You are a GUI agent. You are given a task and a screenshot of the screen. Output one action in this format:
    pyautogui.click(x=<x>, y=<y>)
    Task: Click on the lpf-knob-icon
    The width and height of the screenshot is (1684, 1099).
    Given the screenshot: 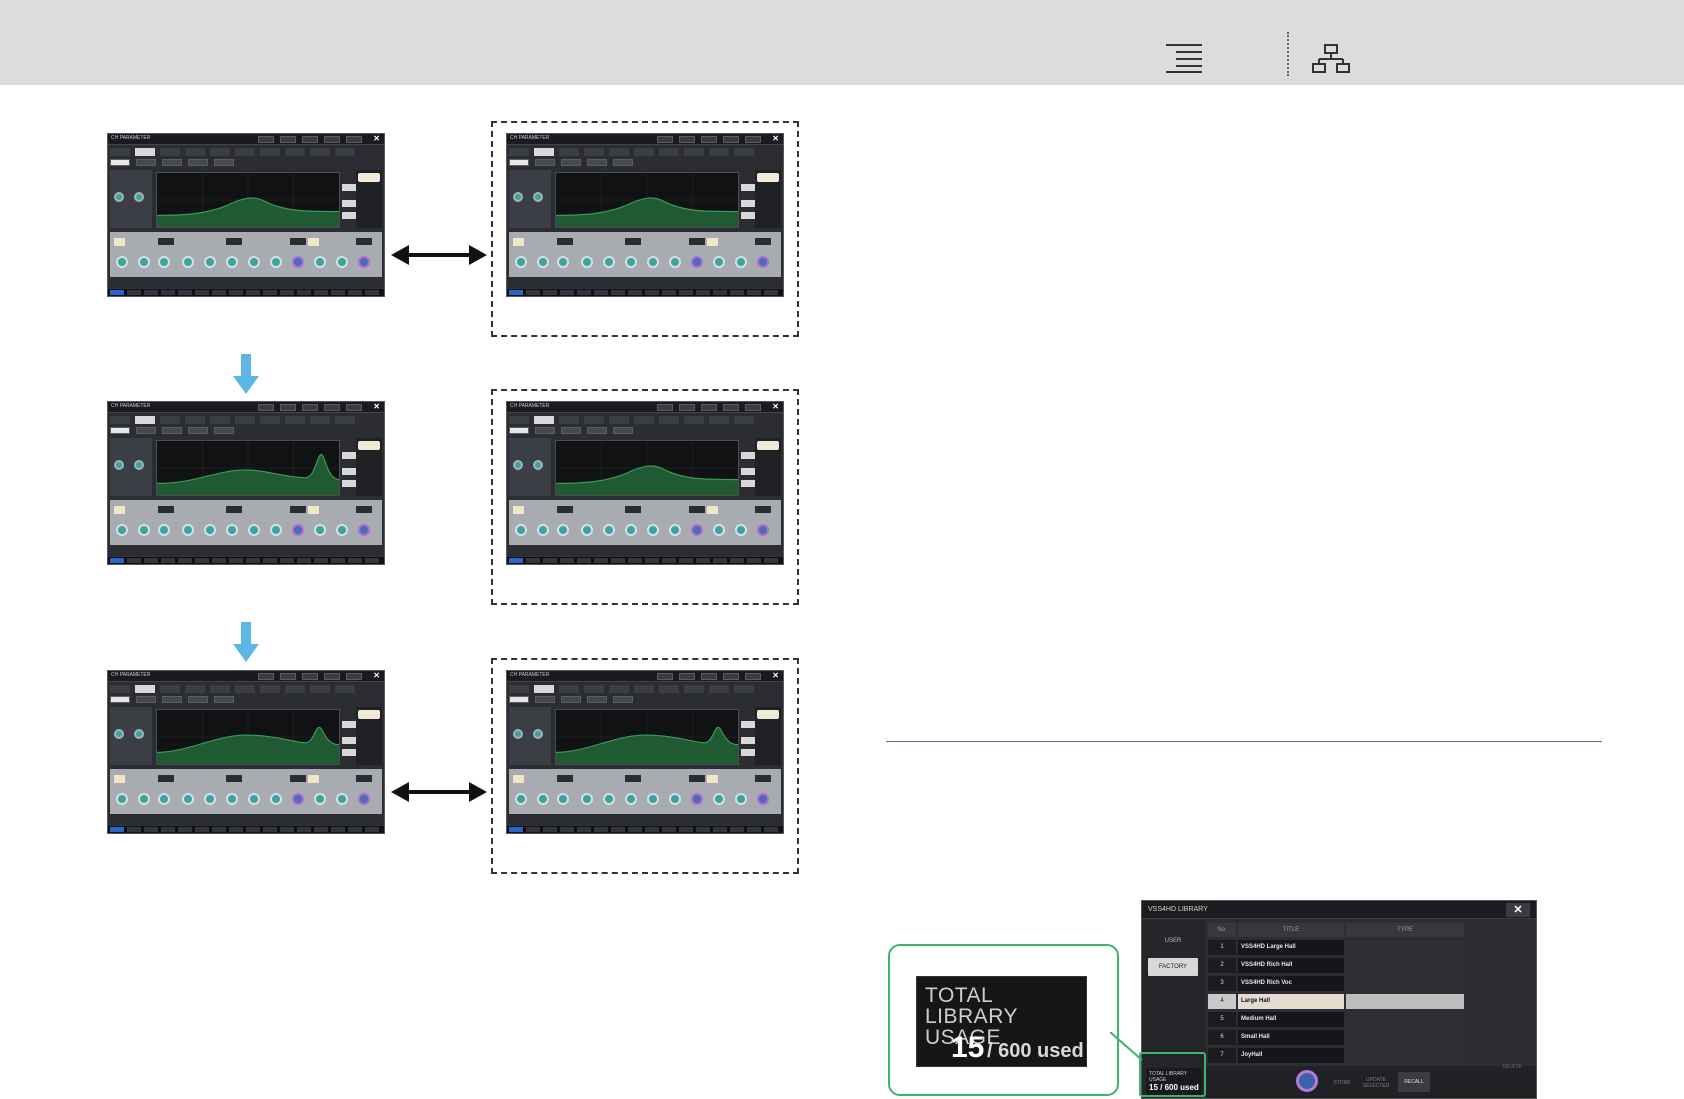 What is the action you would take?
    pyautogui.click(x=538, y=197)
    